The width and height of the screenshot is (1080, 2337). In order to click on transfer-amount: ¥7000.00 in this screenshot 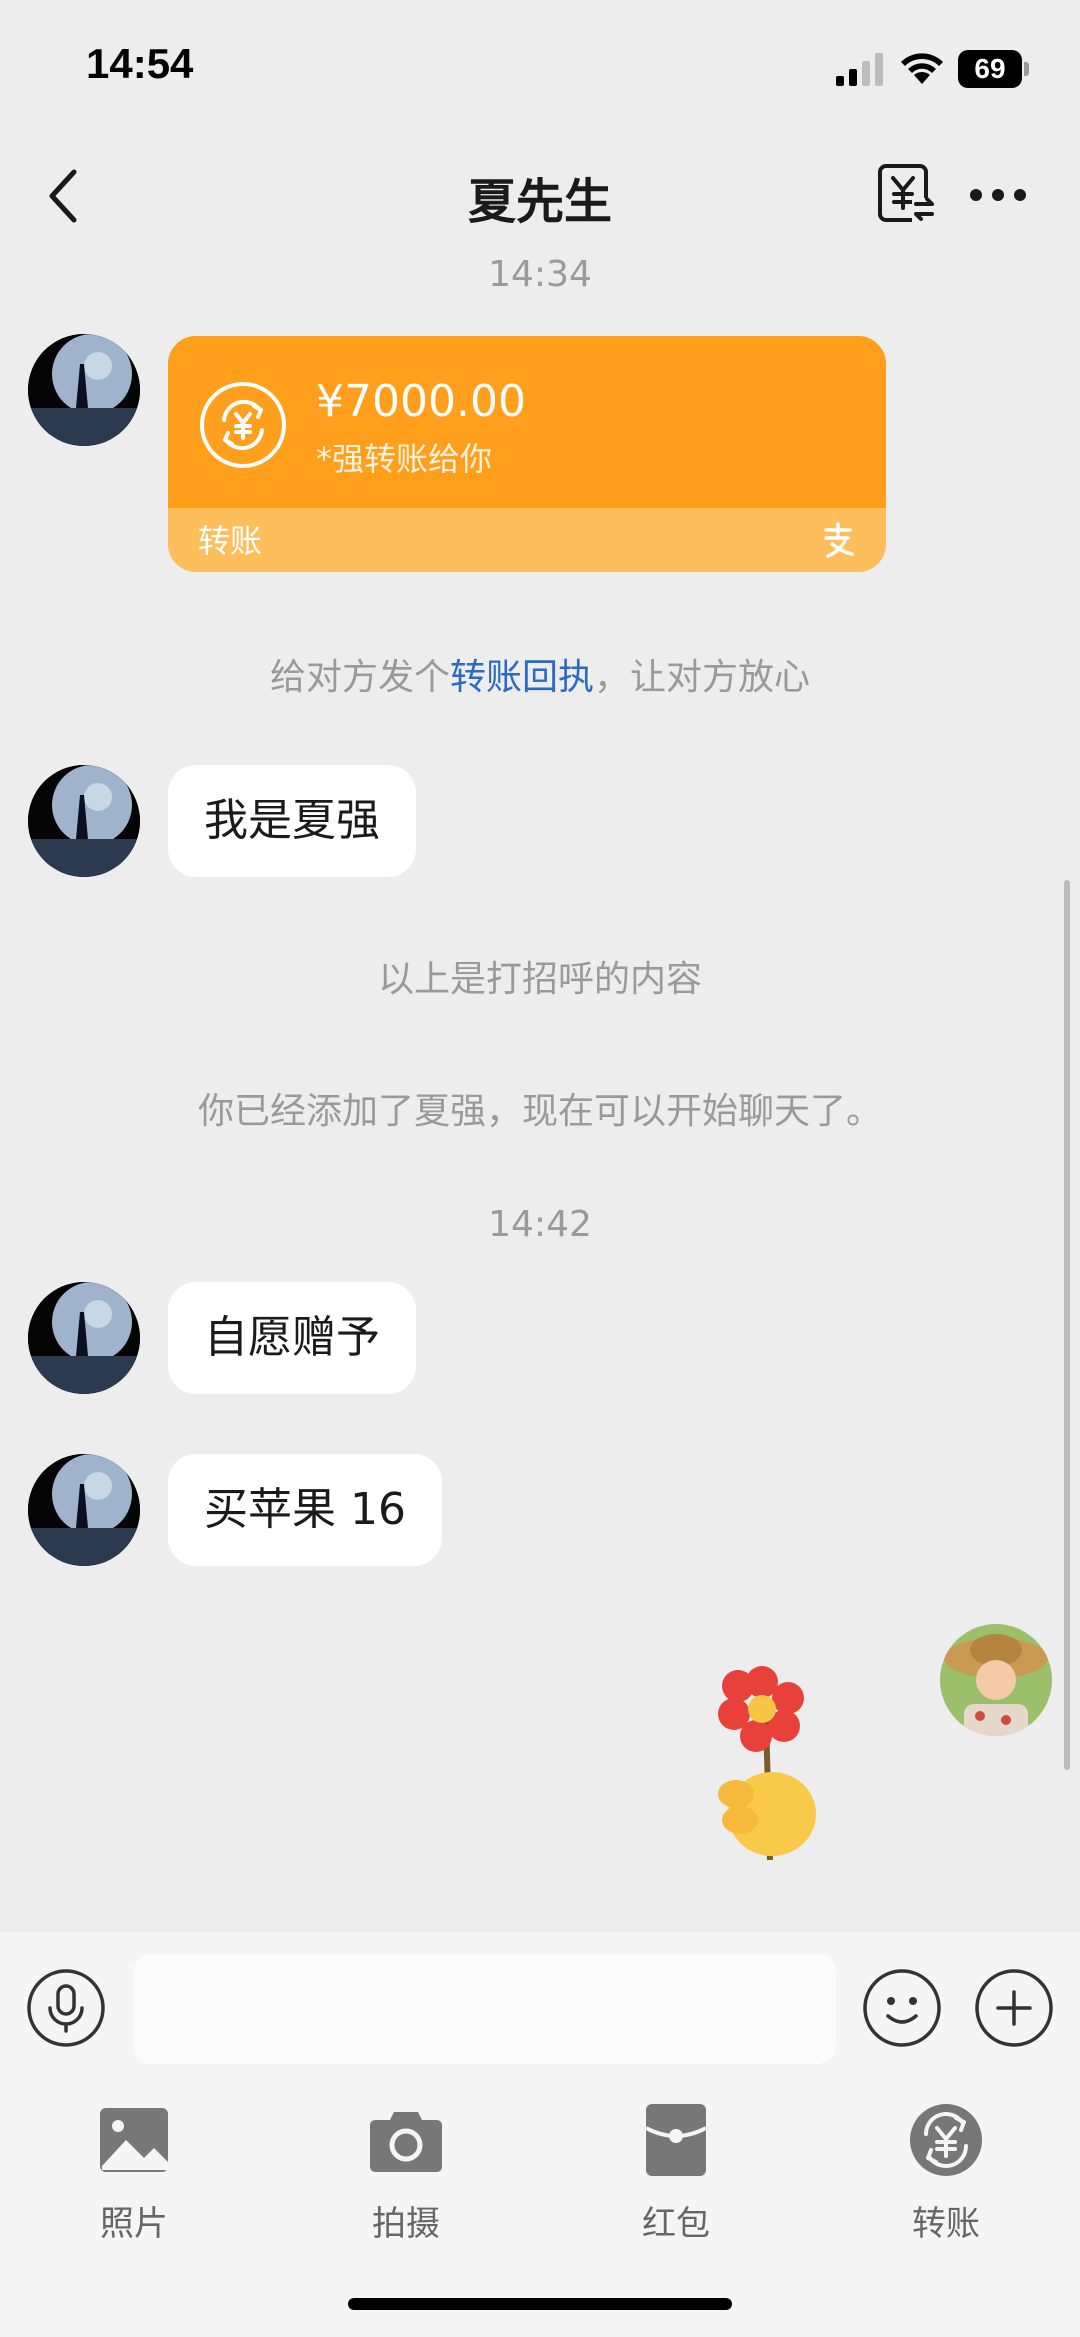, I will do `click(421, 401)`.